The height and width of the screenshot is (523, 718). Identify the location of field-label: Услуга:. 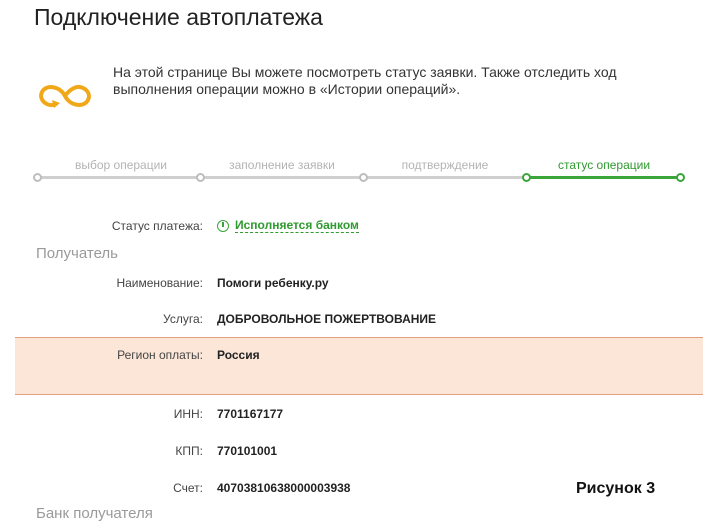
(183, 319).